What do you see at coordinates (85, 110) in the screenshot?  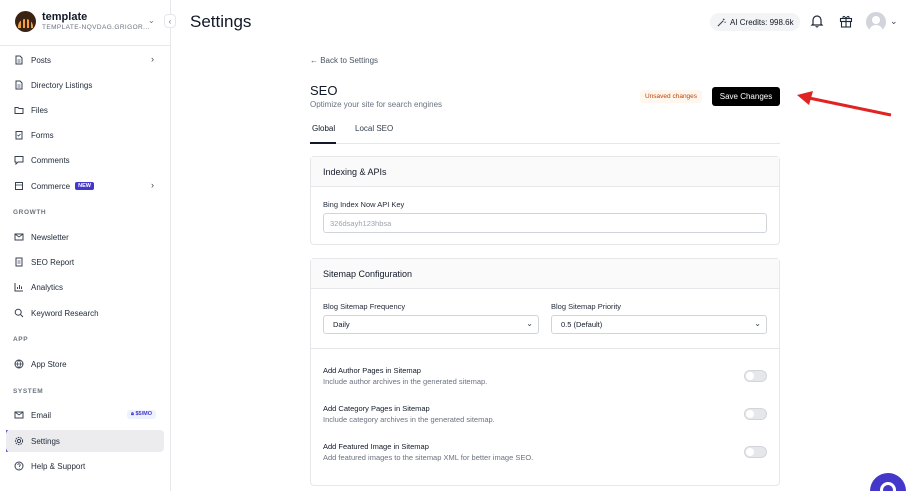 I see `sidebar-item-files: Files` at bounding box center [85, 110].